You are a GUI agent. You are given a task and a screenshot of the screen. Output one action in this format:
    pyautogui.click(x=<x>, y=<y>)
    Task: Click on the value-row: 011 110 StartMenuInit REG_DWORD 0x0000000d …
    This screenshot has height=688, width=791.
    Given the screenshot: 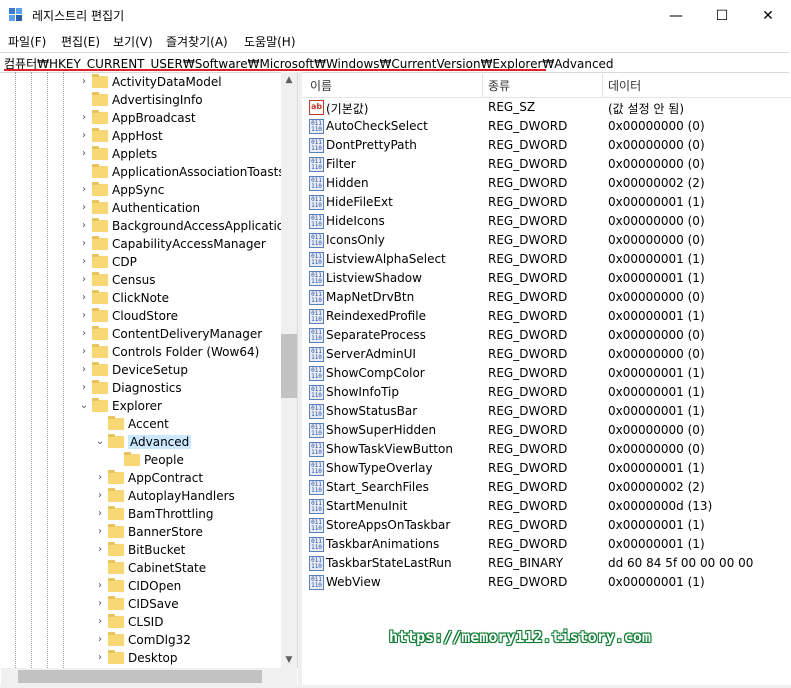 What is the action you would take?
    pyautogui.click(x=546, y=506)
    